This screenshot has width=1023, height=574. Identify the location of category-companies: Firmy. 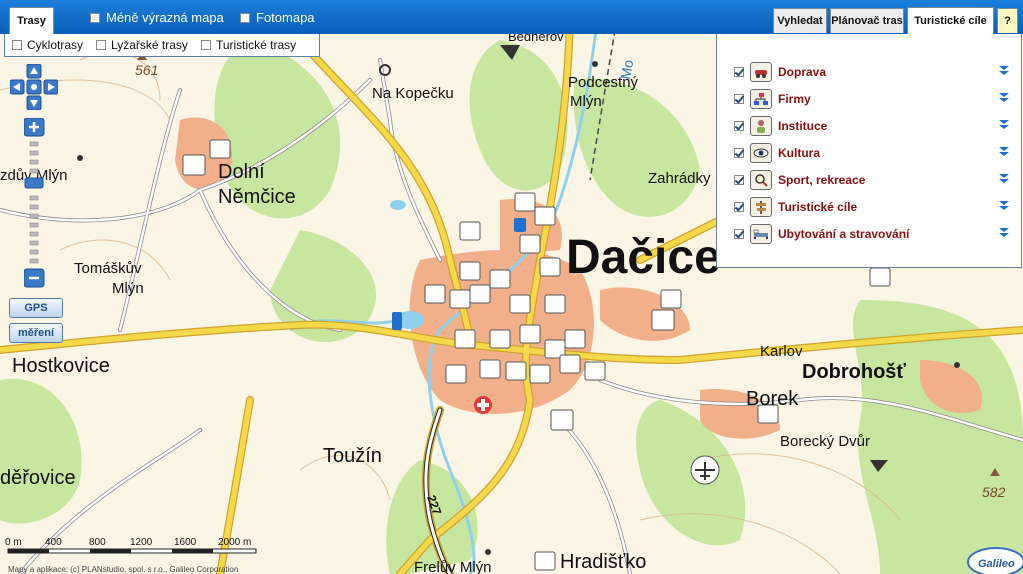
(875, 99).